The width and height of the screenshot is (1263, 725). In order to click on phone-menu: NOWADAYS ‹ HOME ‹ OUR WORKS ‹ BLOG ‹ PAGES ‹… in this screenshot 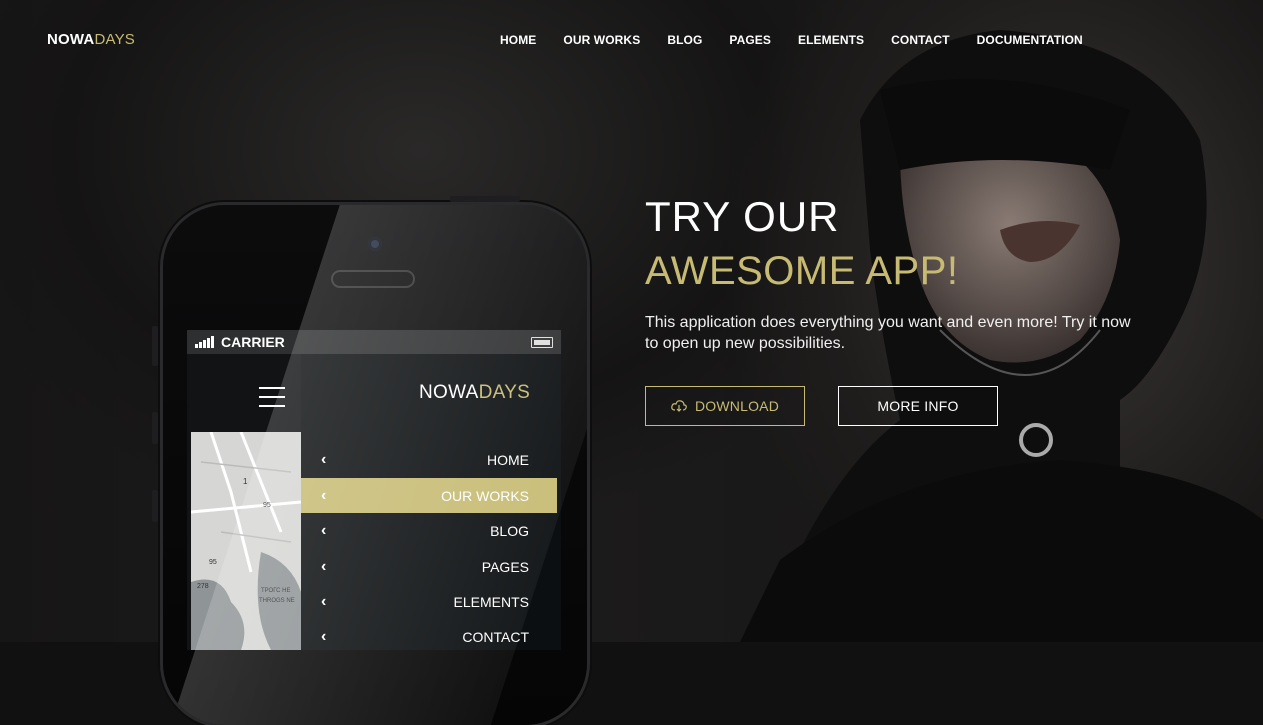, I will do `click(431, 502)`.